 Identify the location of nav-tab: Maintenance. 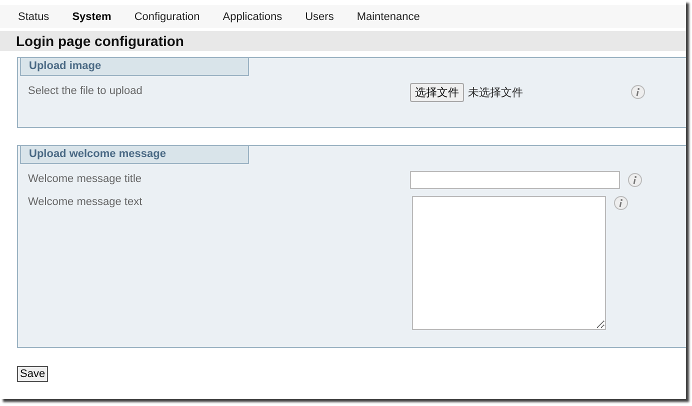
(388, 16).